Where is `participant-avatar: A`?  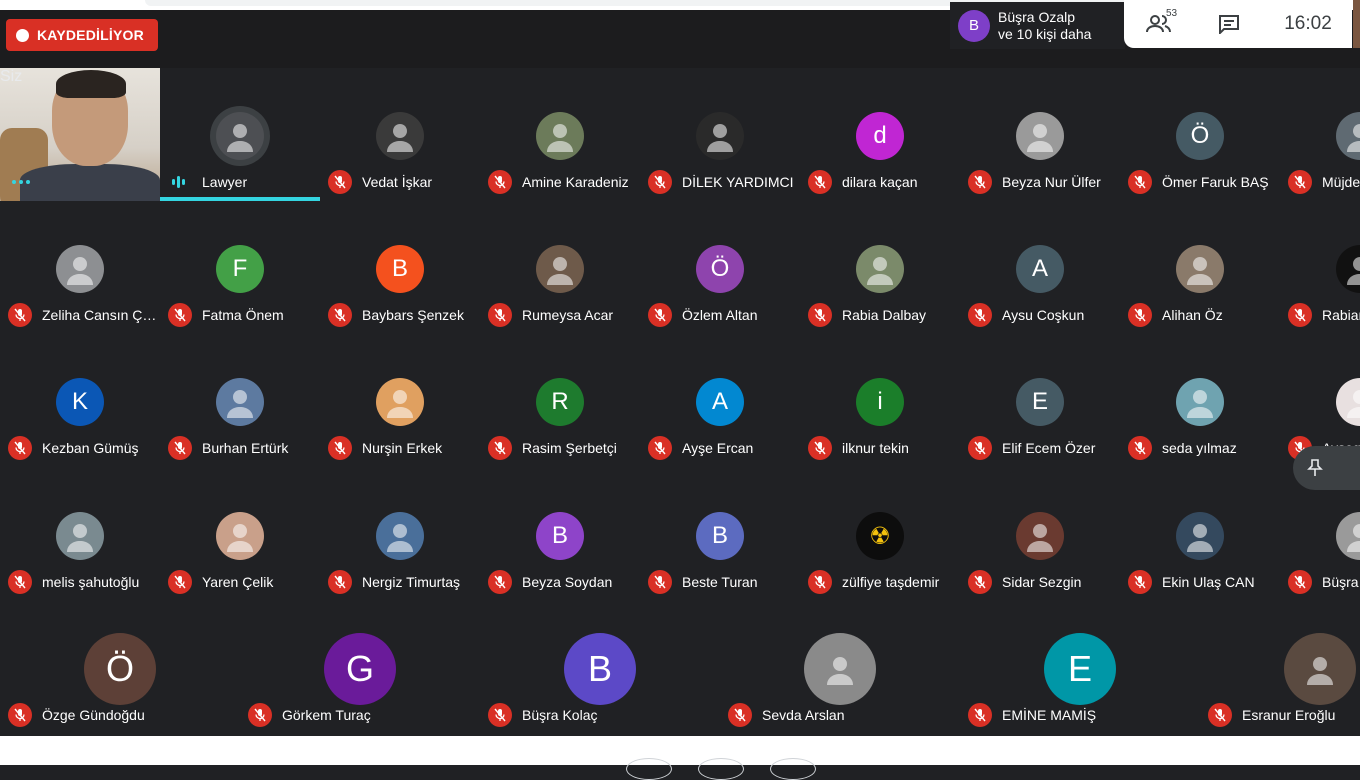
participant-avatar: A is located at coordinates (1040, 269).